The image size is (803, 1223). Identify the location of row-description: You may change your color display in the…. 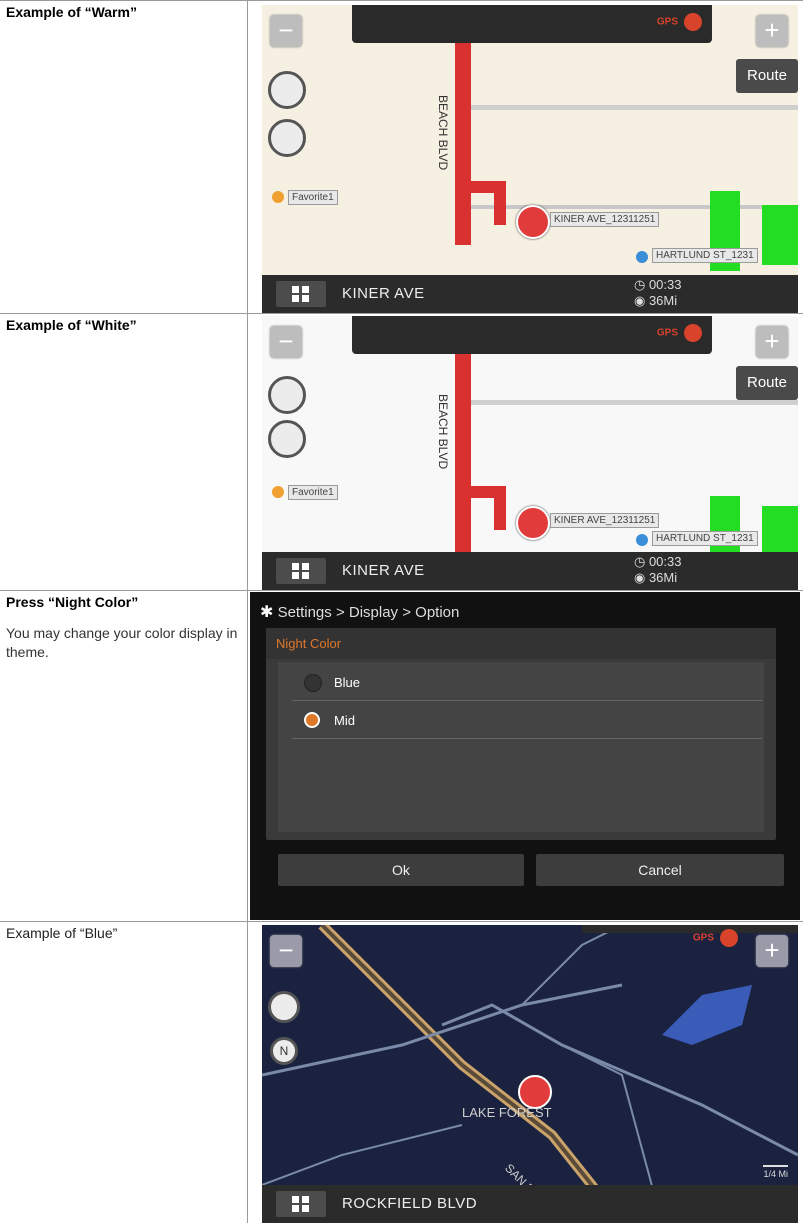
(122, 642).